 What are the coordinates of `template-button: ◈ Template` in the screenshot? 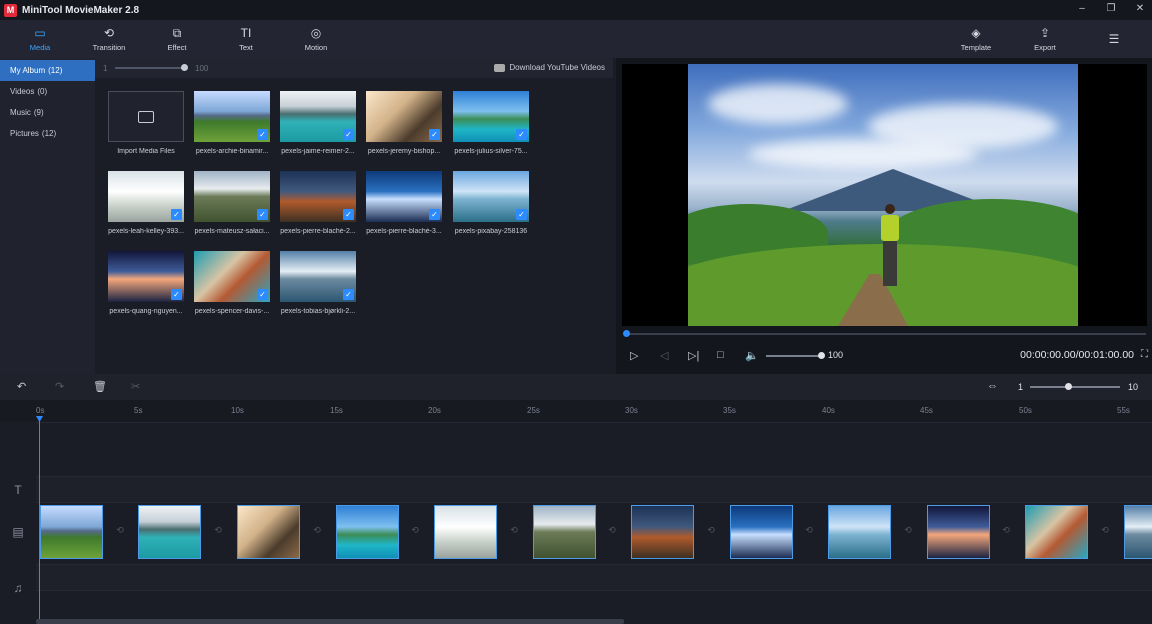 It's located at (976, 39).